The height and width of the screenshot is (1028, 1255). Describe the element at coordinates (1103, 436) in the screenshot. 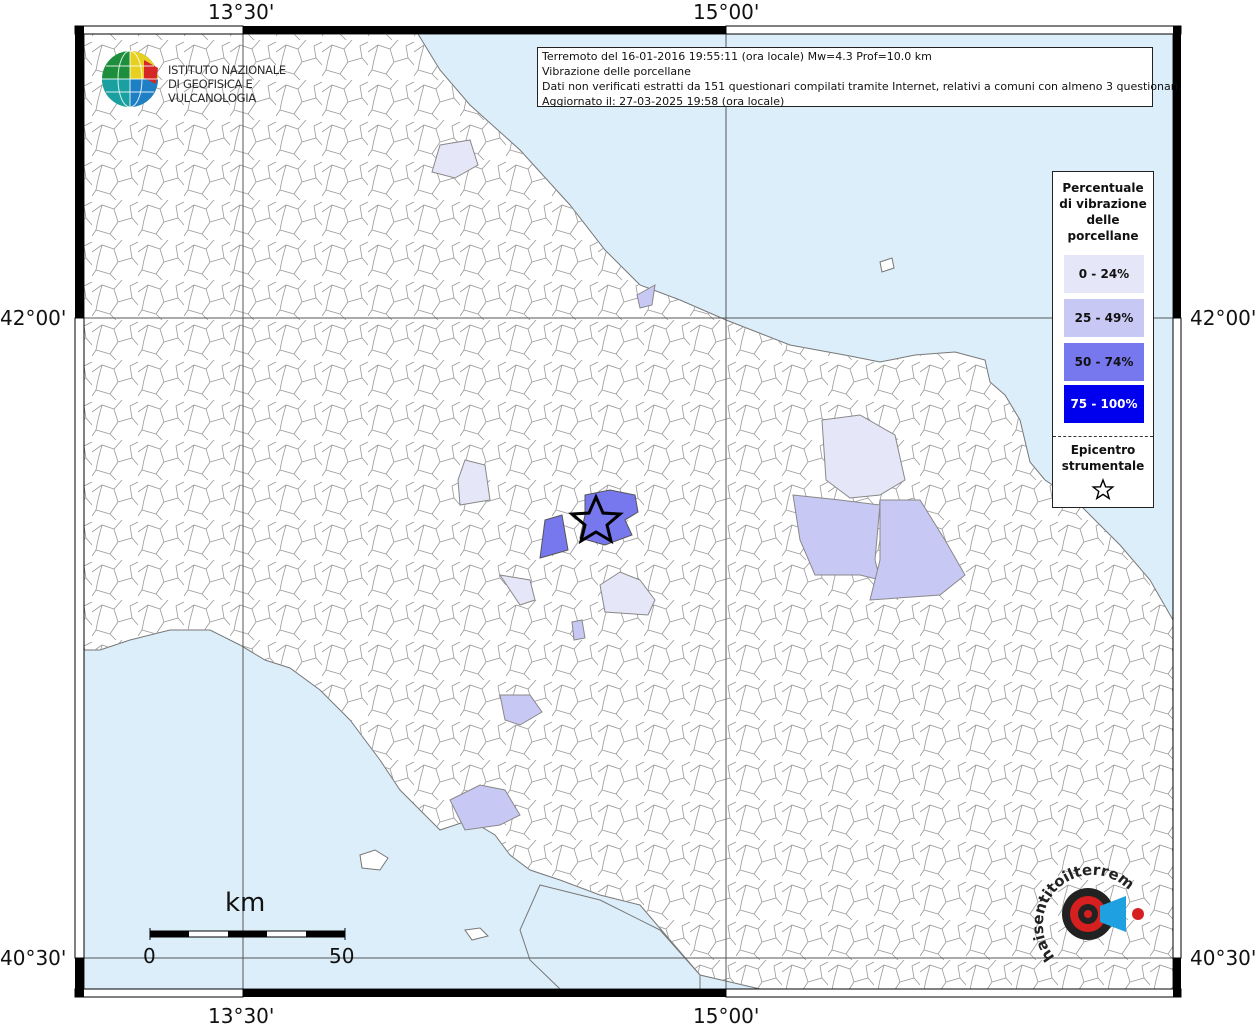

I see `legend-divider` at that location.